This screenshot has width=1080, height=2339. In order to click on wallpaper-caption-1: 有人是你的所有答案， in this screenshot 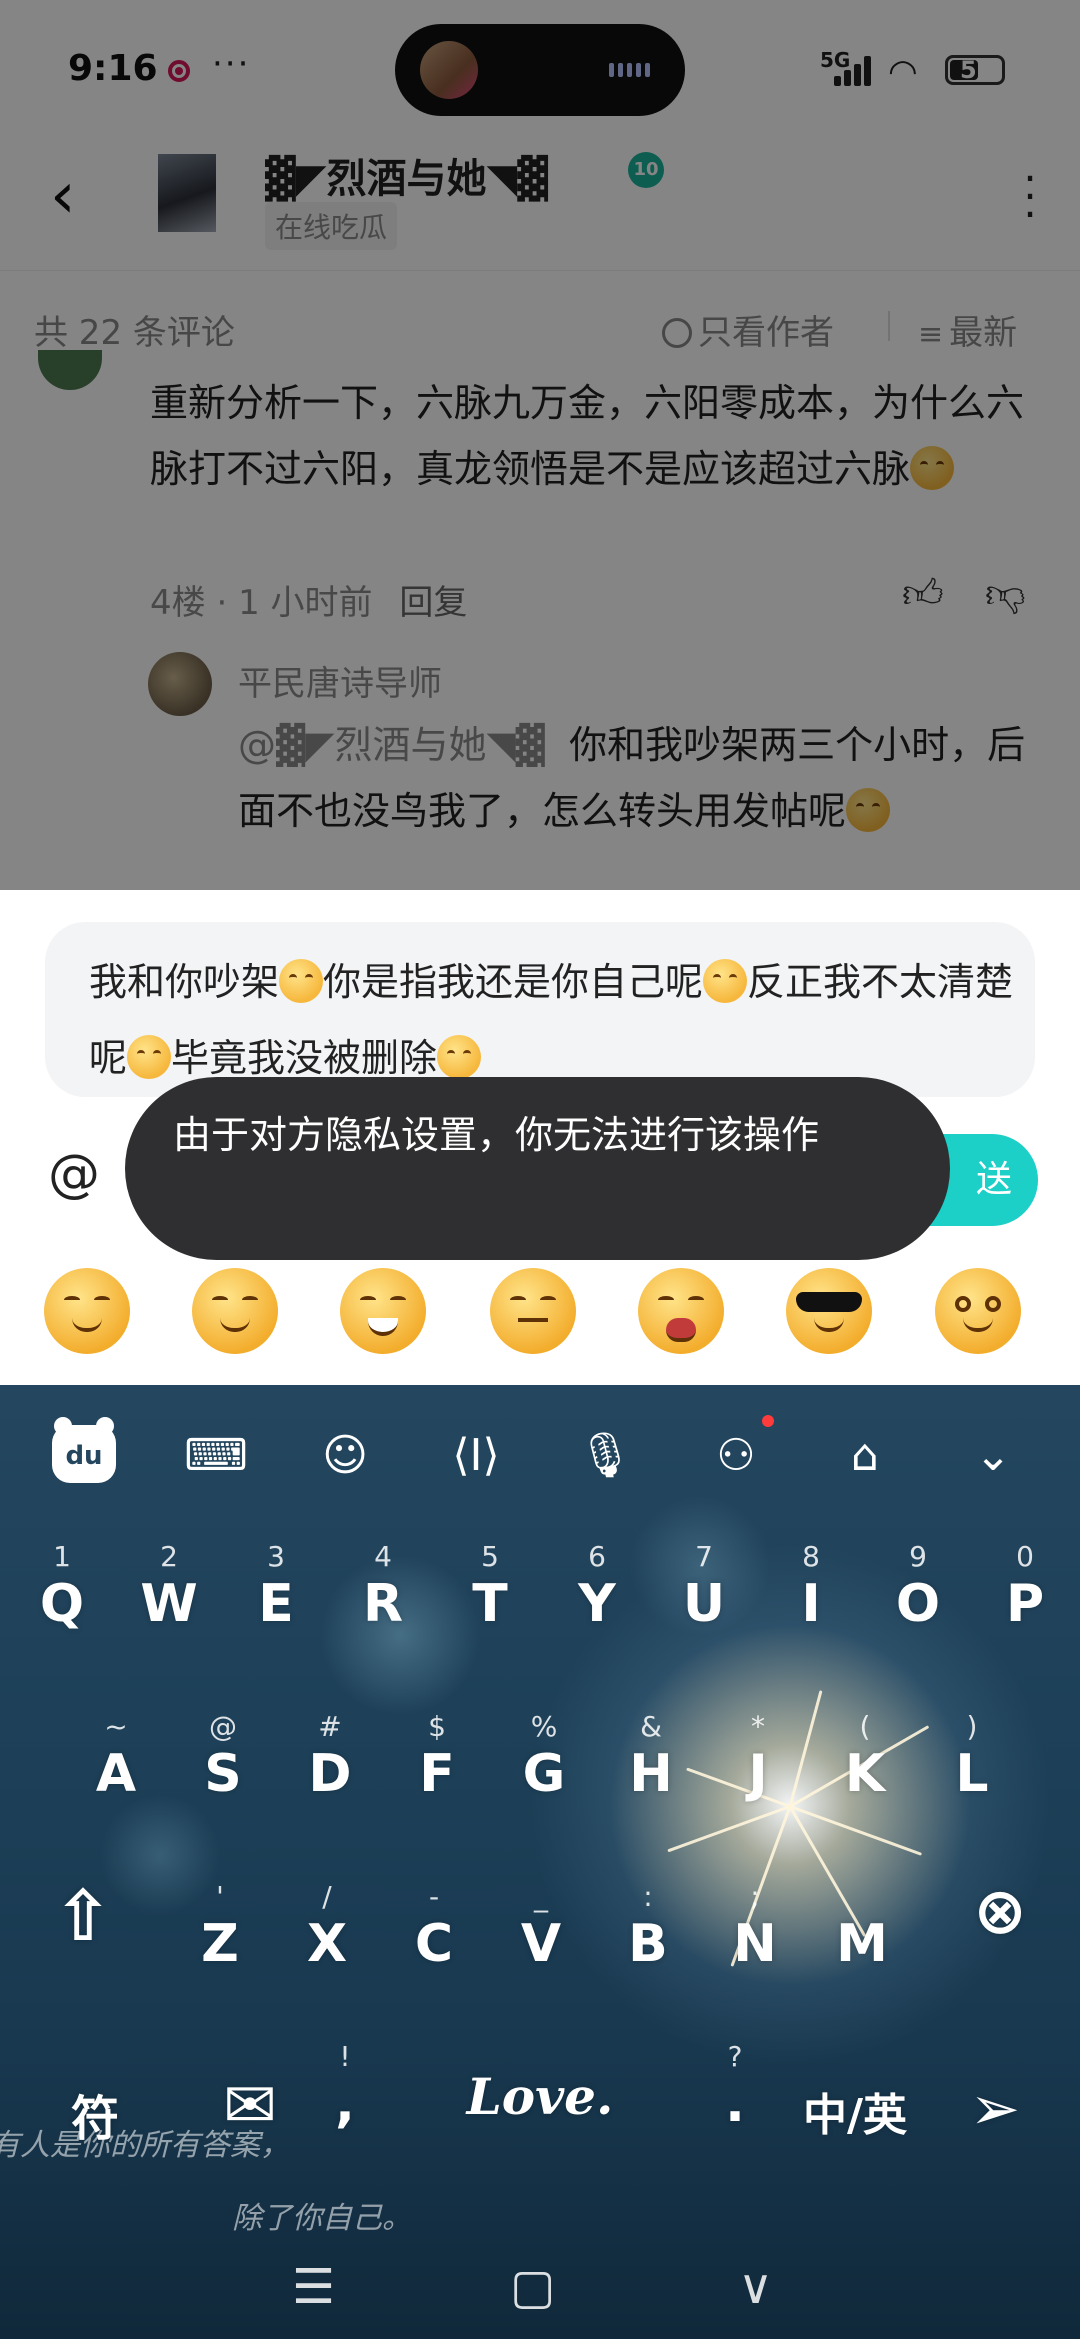, I will do `click(145, 2145)`.